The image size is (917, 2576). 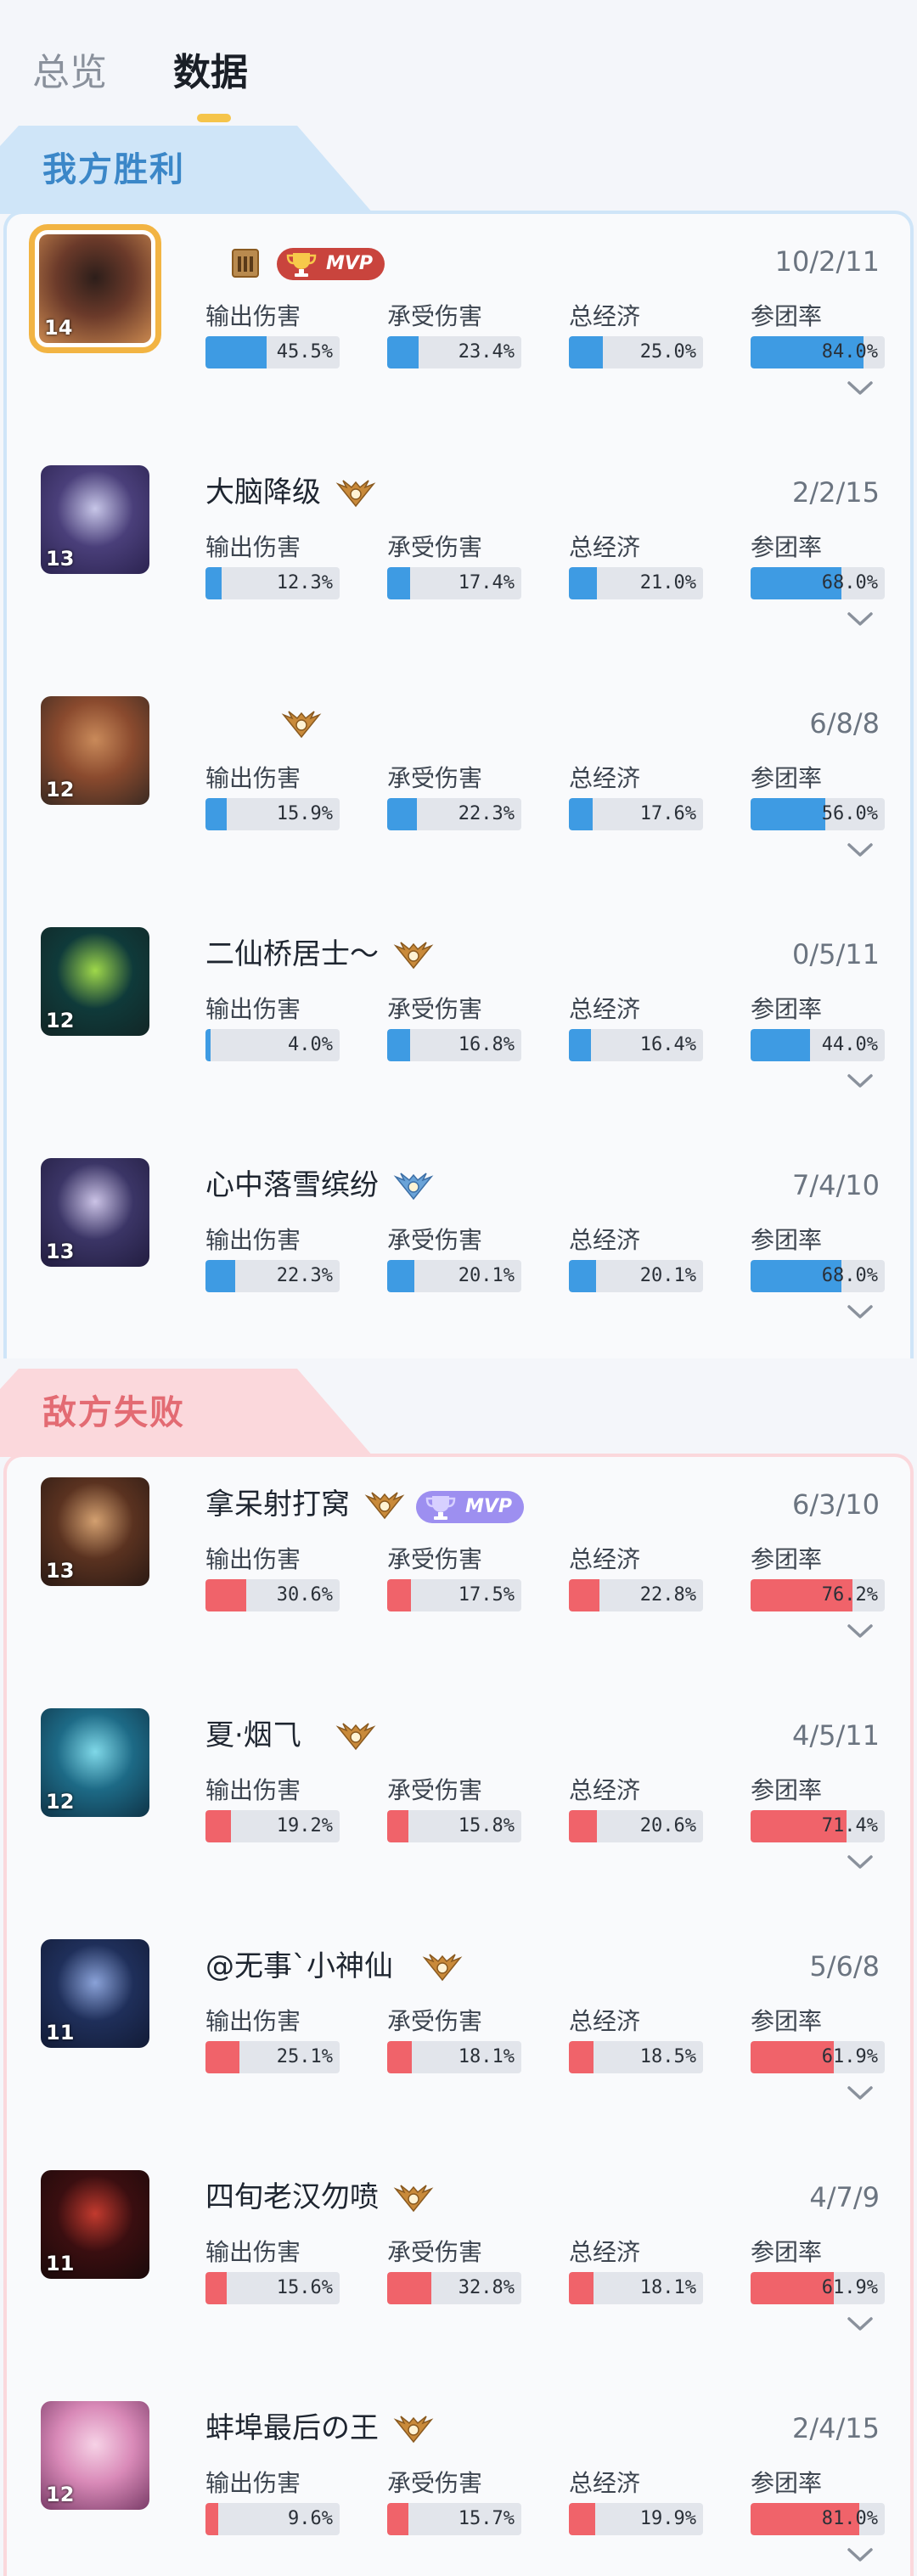 What do you see at coordinates (292, 2197) in the screenshot?
I see `player-name: 四旬老汉勿喷` at bounding box center [292, 2197].